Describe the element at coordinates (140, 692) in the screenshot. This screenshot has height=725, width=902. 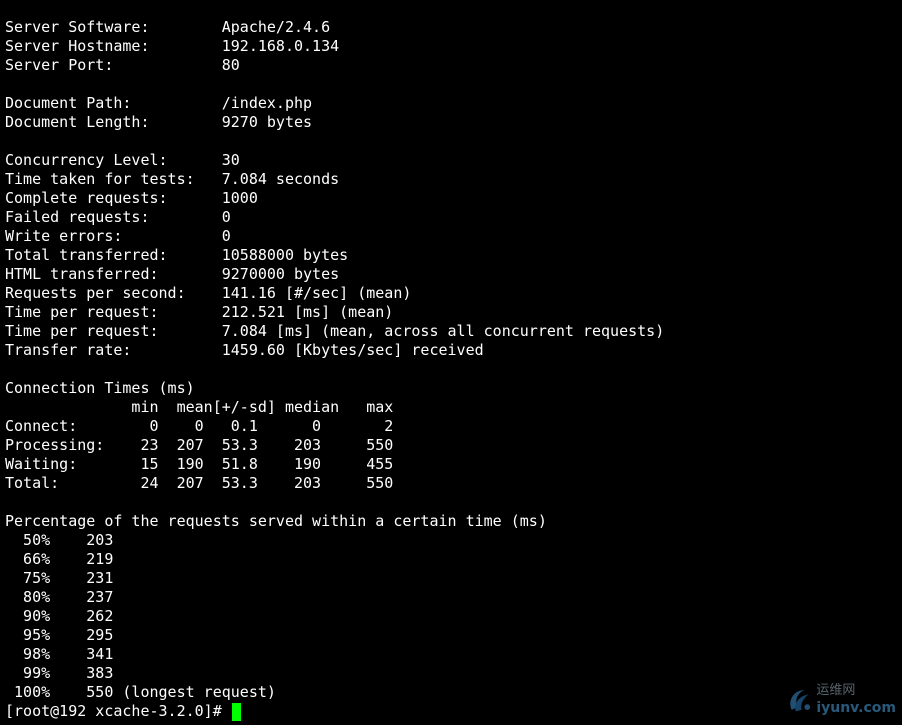
I see `percentile-row: 100% 550 (longest request)` at that location.